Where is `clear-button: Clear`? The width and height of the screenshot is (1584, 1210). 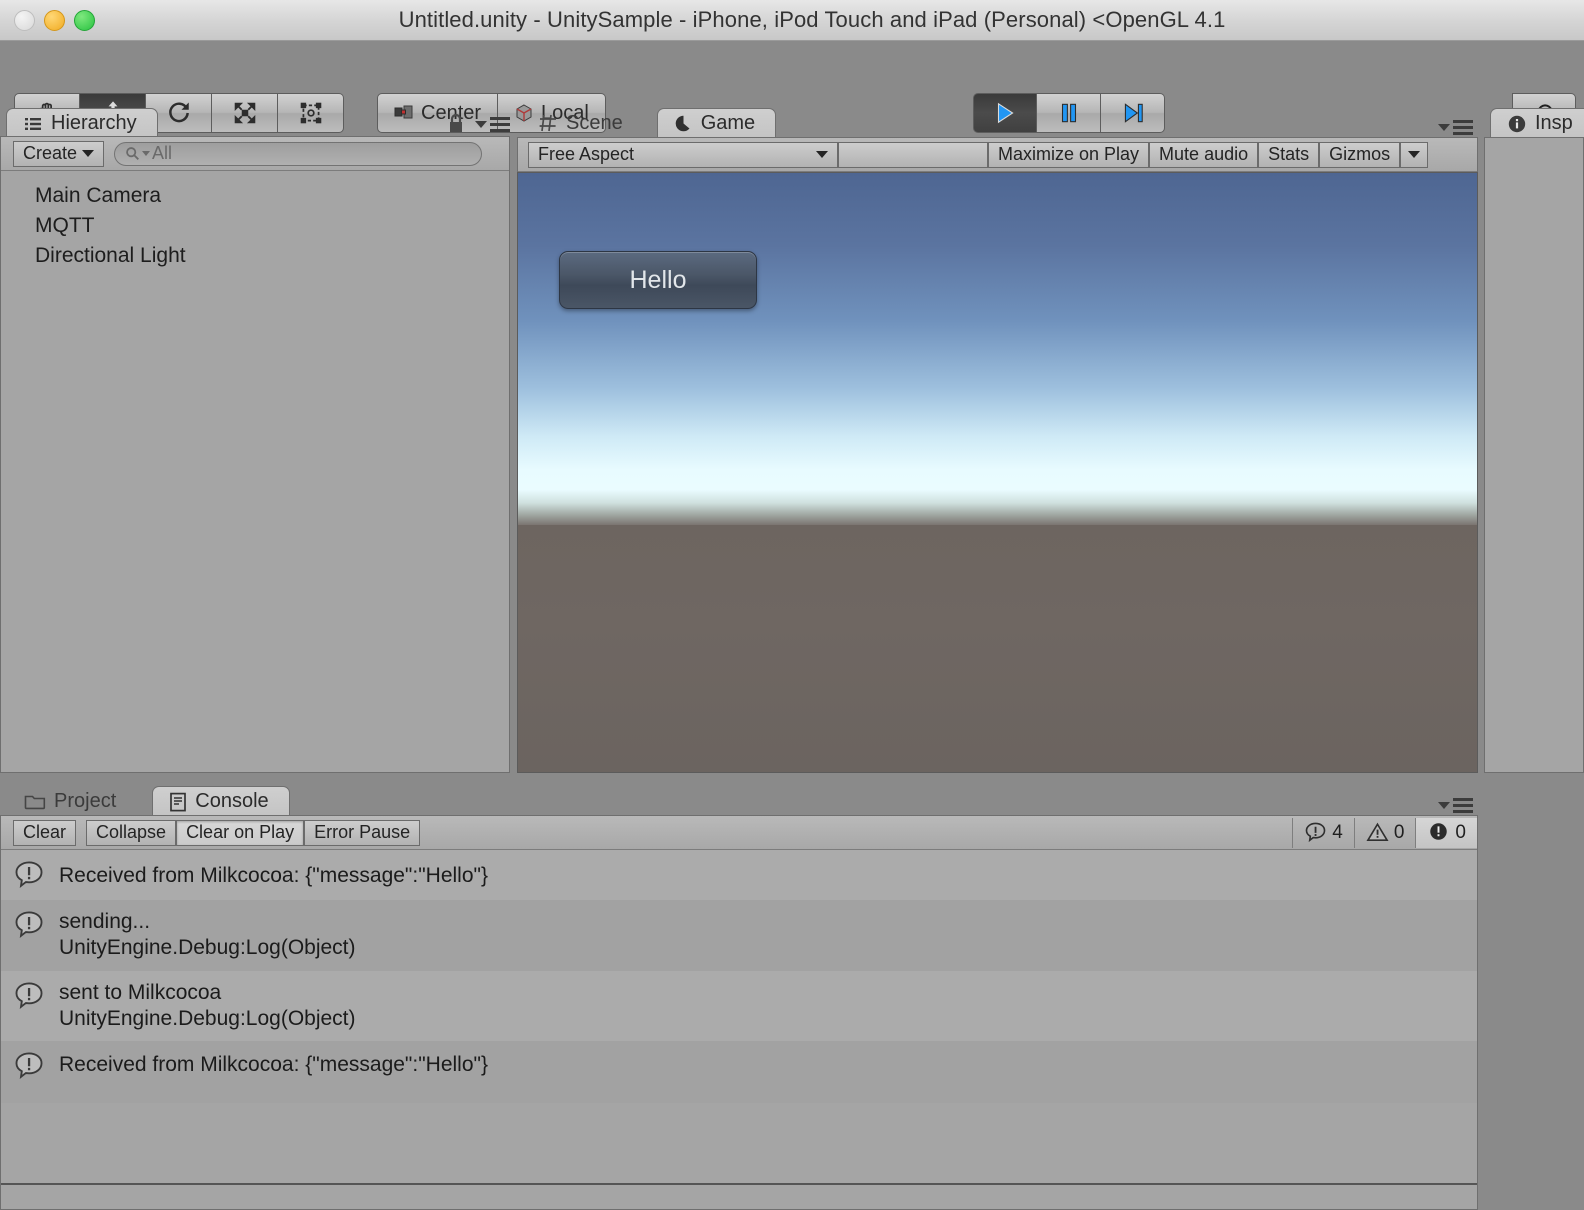
clear-button: Clear is located at coordinates (45, 832).